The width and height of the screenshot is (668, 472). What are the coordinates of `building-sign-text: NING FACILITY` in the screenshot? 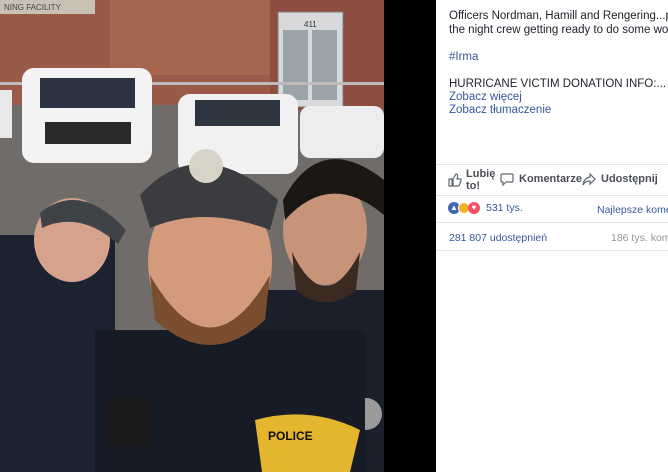 It's located at (33, 7).